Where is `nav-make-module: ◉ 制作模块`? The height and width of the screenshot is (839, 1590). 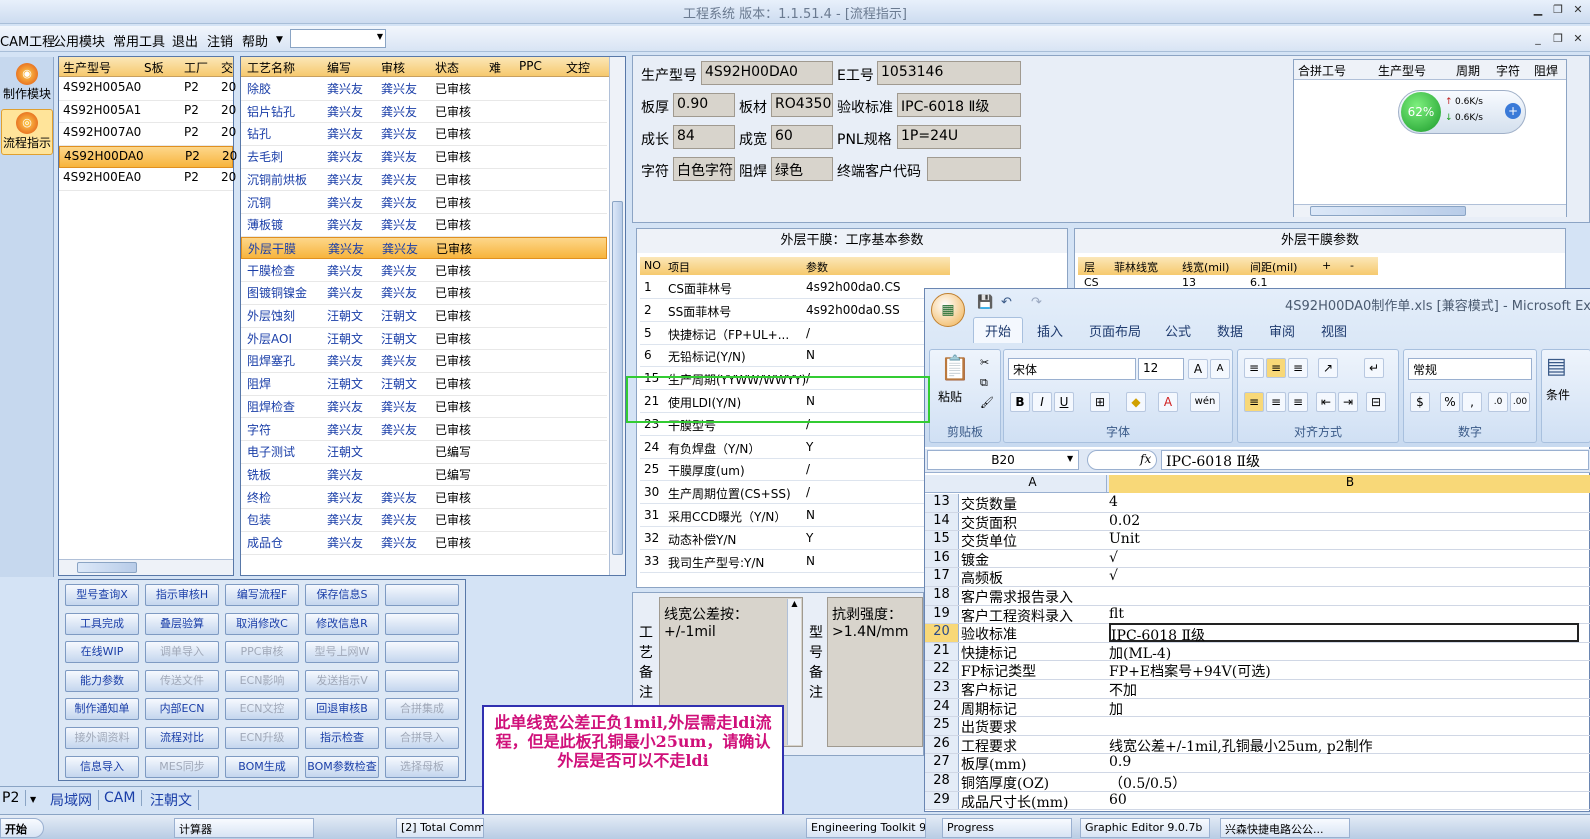 nav-make-module: ◉ 制作模块 is located at coordinates (27, 84).